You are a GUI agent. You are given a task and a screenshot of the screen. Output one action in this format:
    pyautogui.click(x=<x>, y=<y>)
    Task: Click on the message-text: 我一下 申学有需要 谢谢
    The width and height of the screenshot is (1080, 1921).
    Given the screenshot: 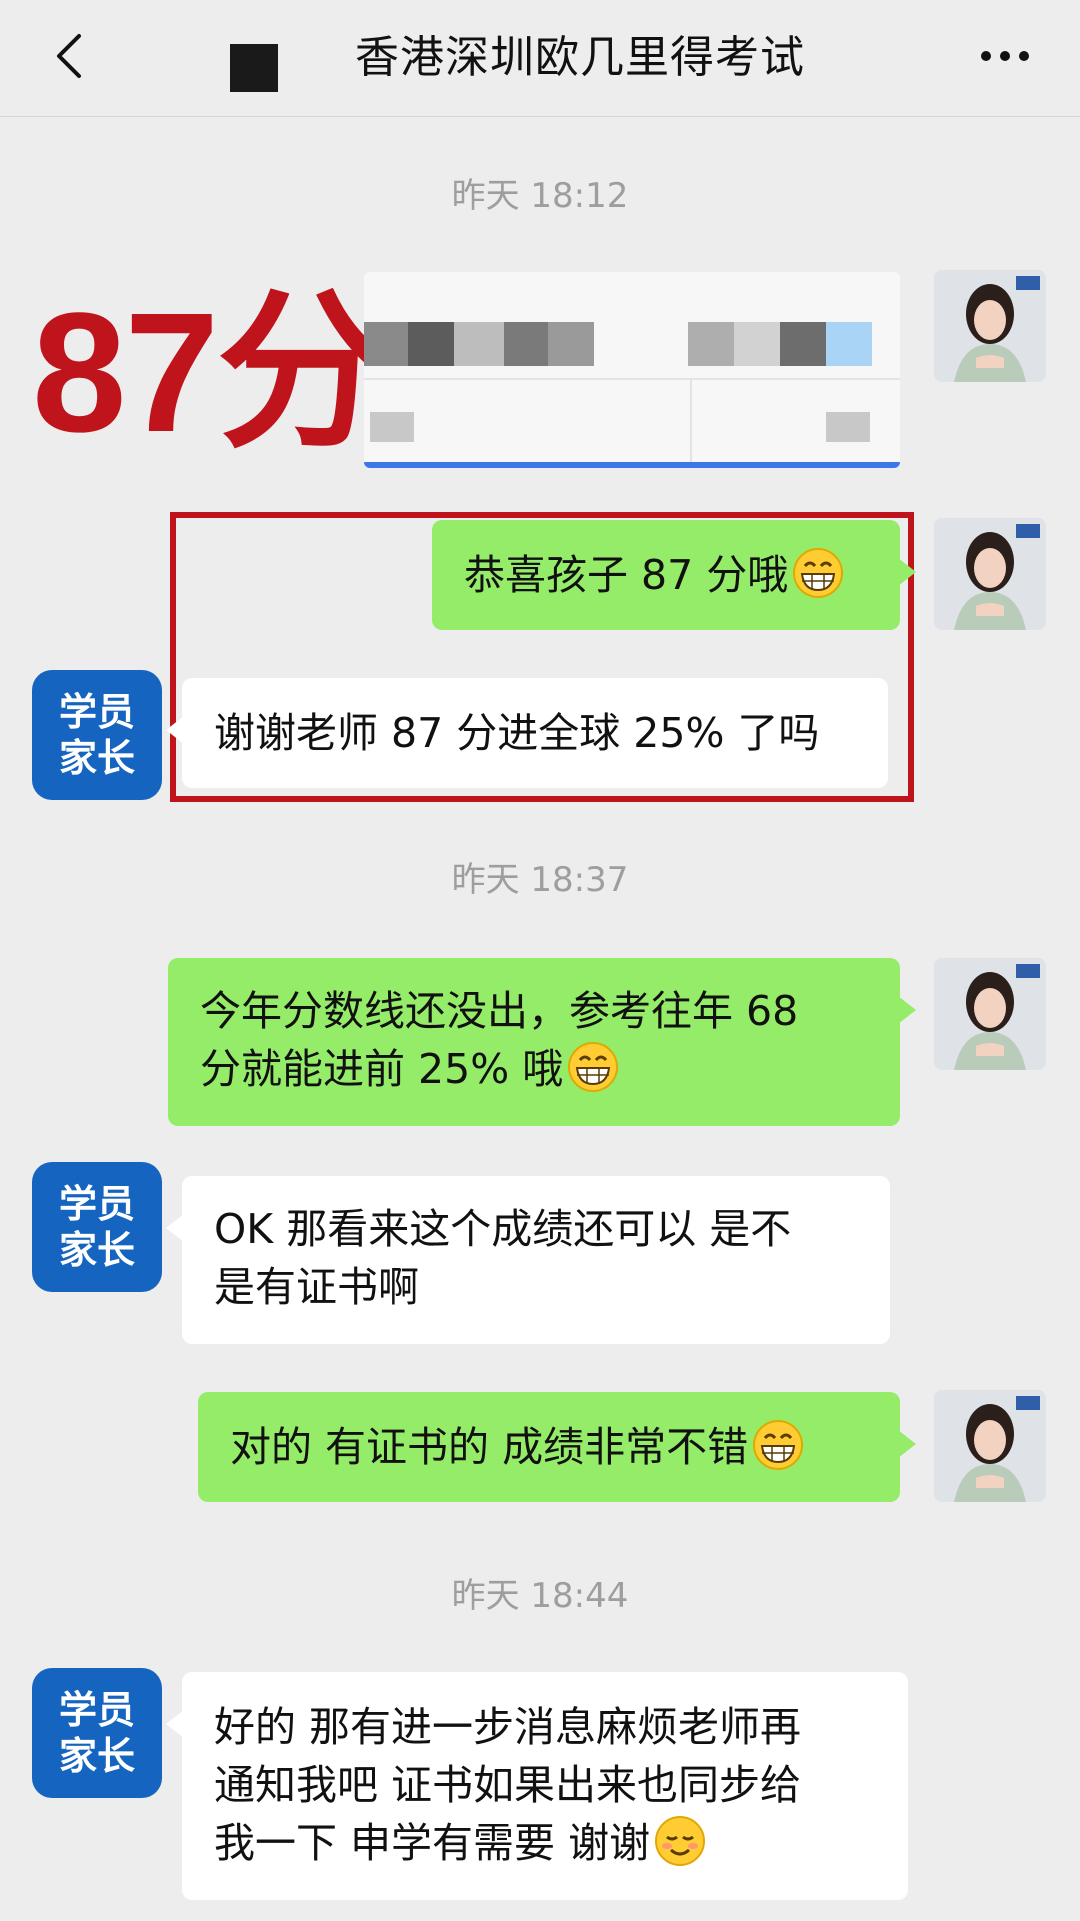 What is the action you would take?
    pyautogui.click(x=432, y=1843)
    